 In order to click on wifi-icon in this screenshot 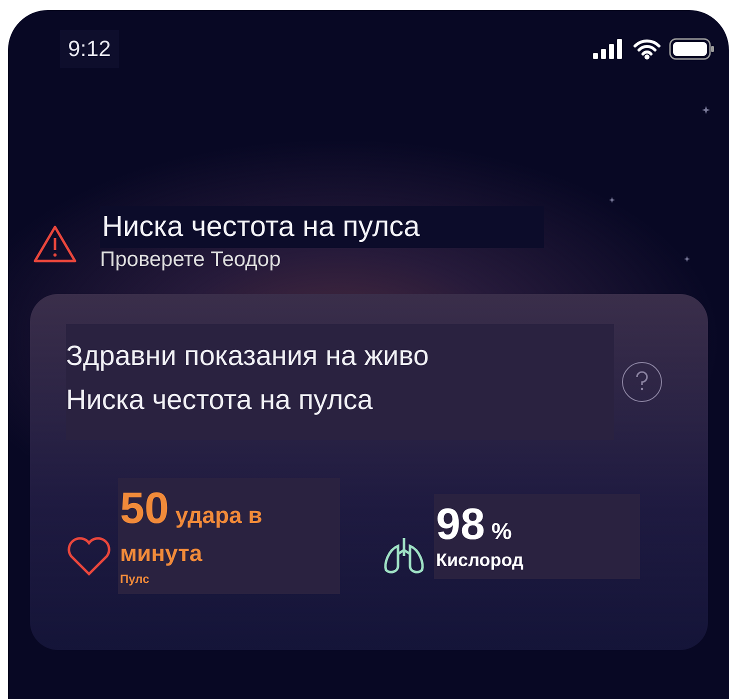, I will do `click(647, 49)`.